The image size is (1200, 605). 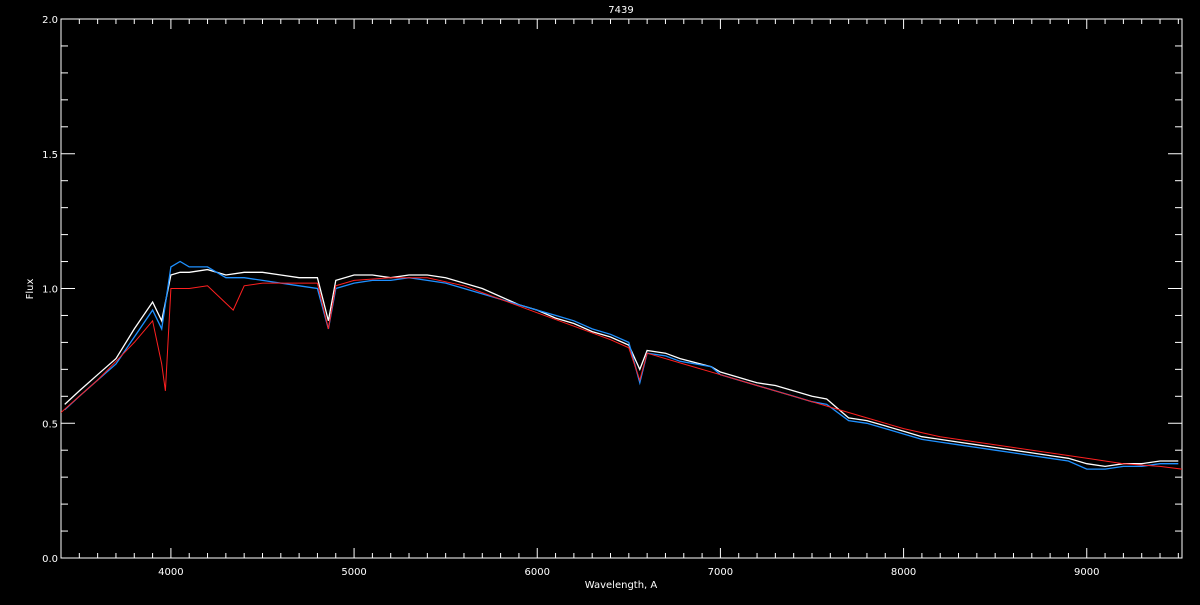 I want to click on x-tick-label: 4000, so click(x=170, y=572).